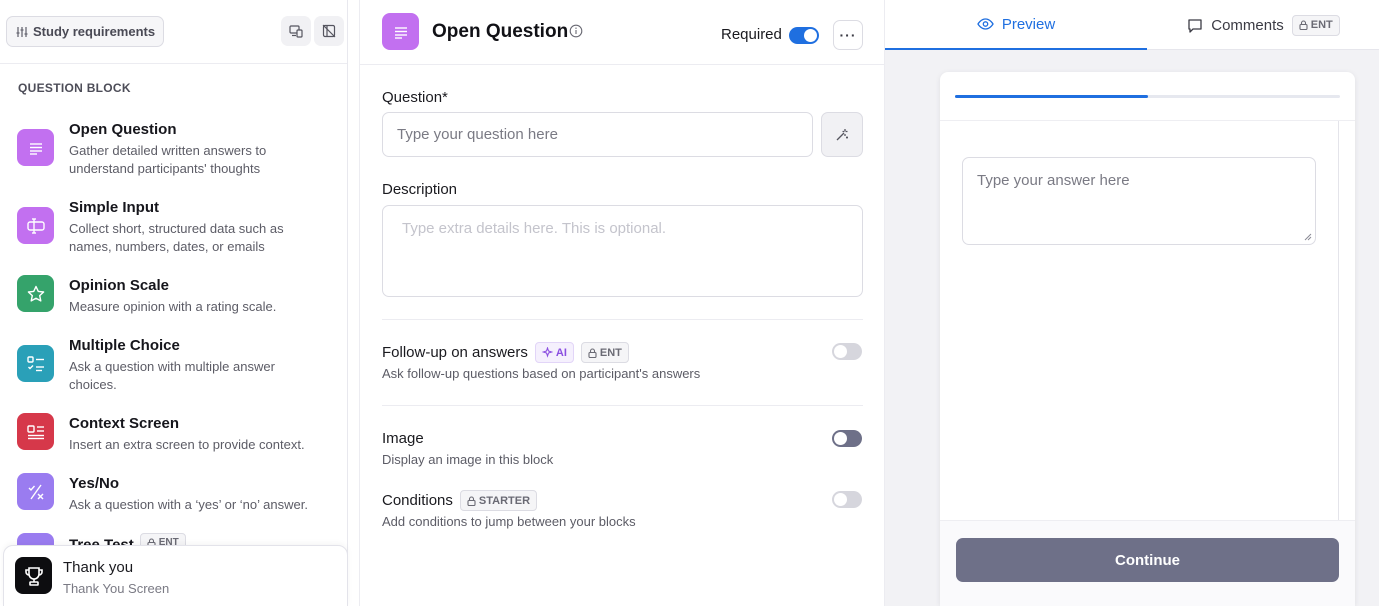 This screenshot has height=606, width=1379. What do you see at coordinates (124, 345) in the screenshot?
I see `block-title: Multiple Choice` at bounding box center [124, 345].